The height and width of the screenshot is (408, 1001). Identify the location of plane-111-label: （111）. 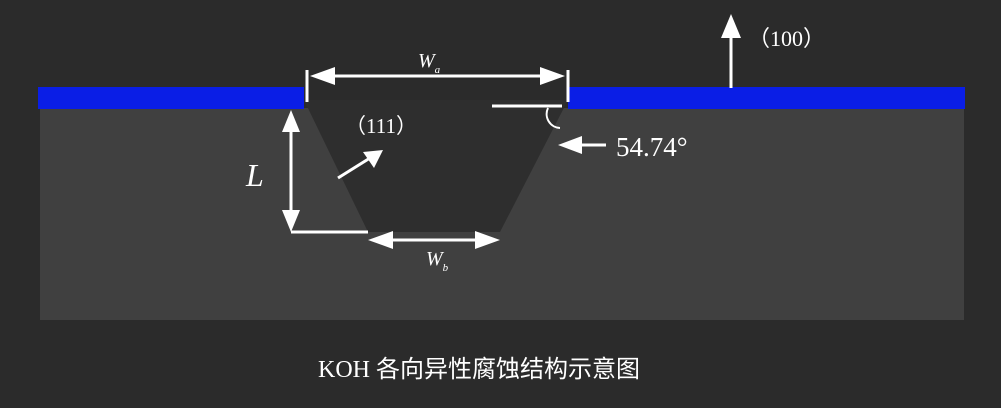
(381, 126).